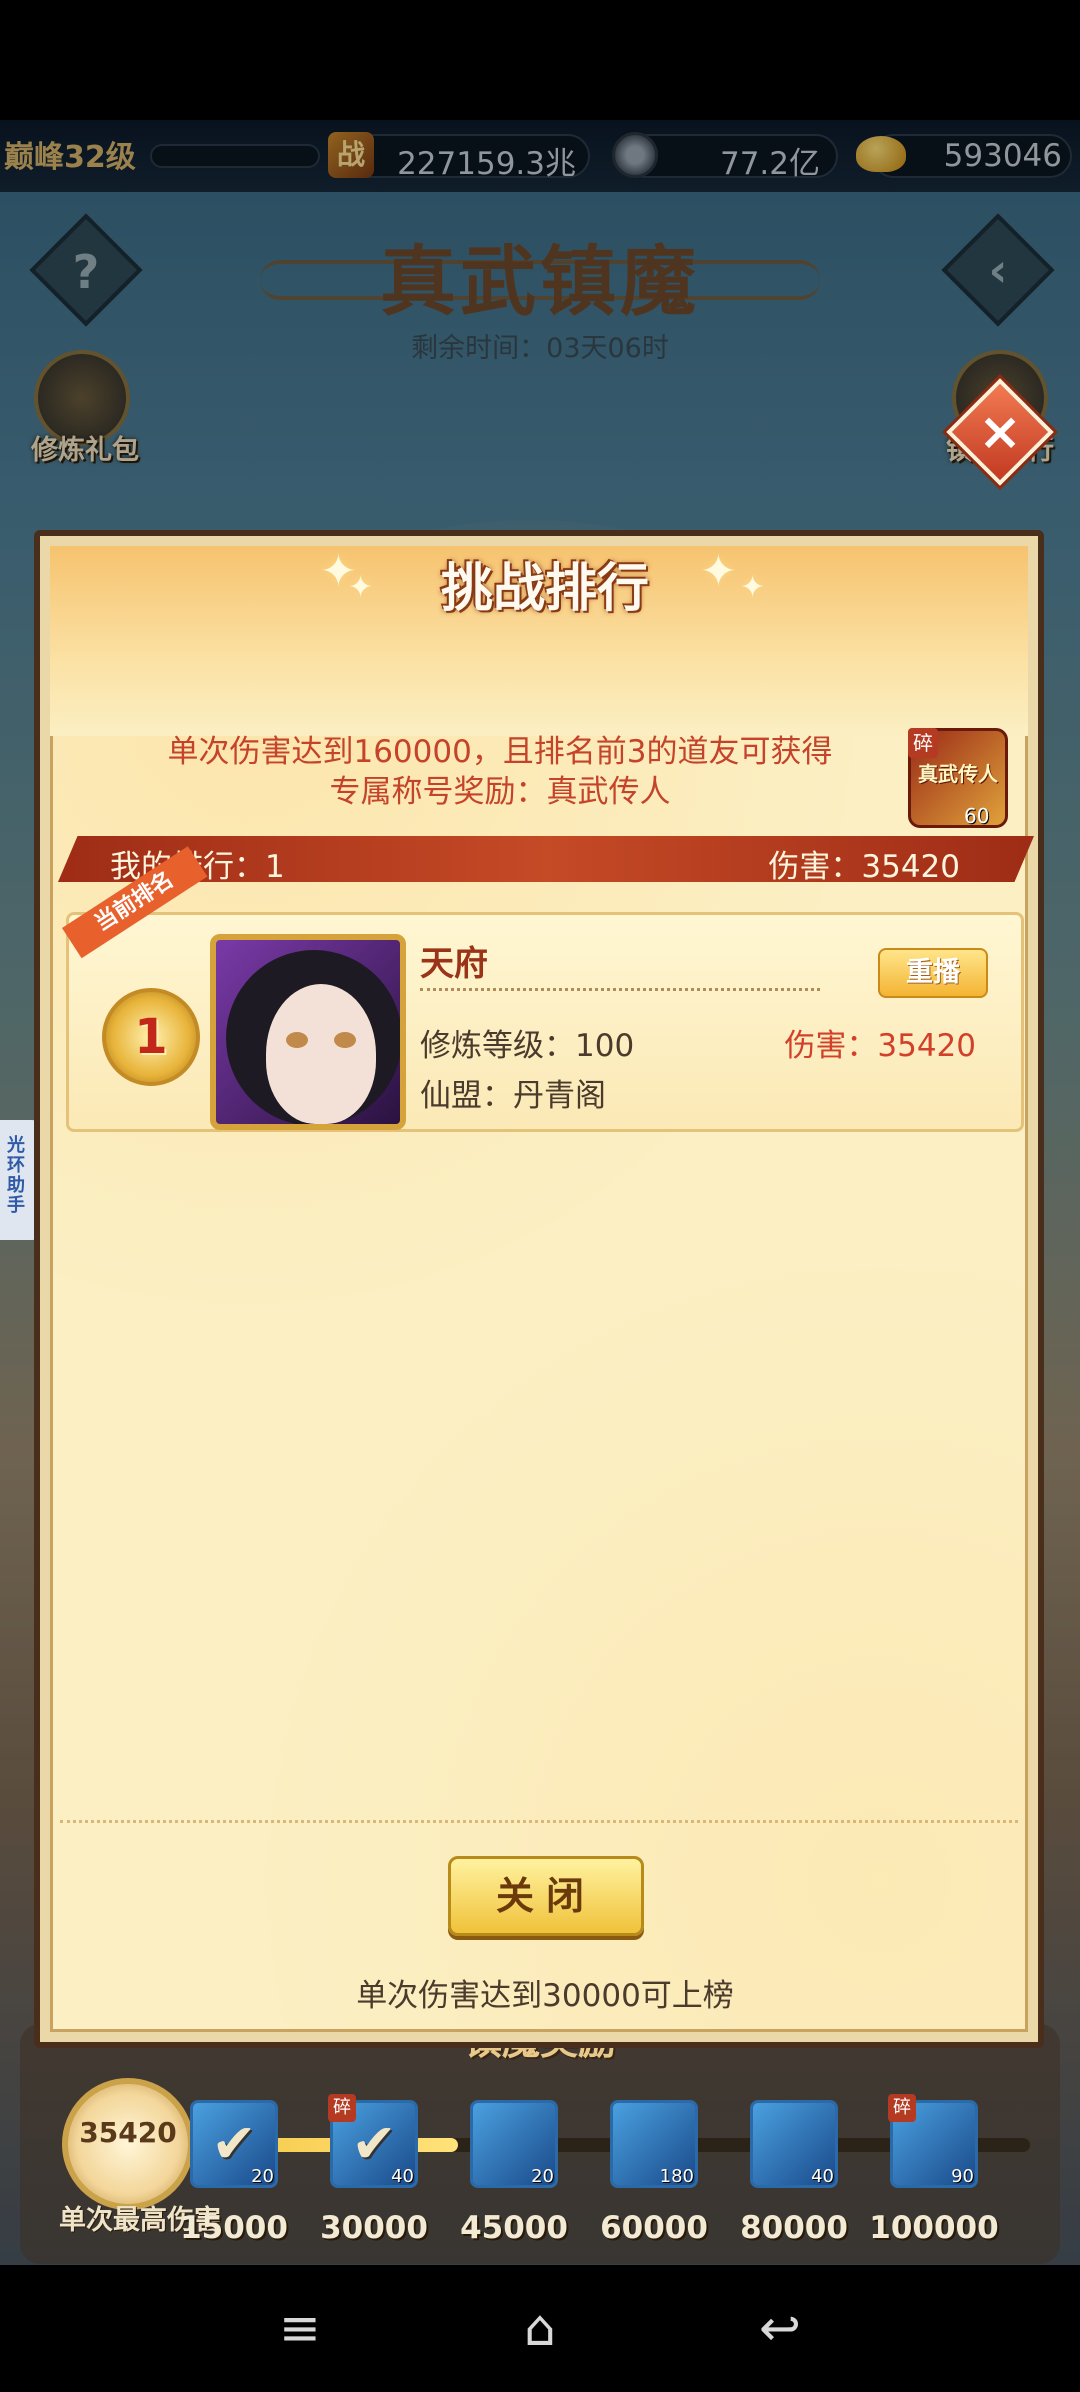 Image resolution: width=1080 pixels, height=2392 pixels. Describe the element at coordinates (676, 2176) in the screenshot. I see `milestone-count: 180` at that location.